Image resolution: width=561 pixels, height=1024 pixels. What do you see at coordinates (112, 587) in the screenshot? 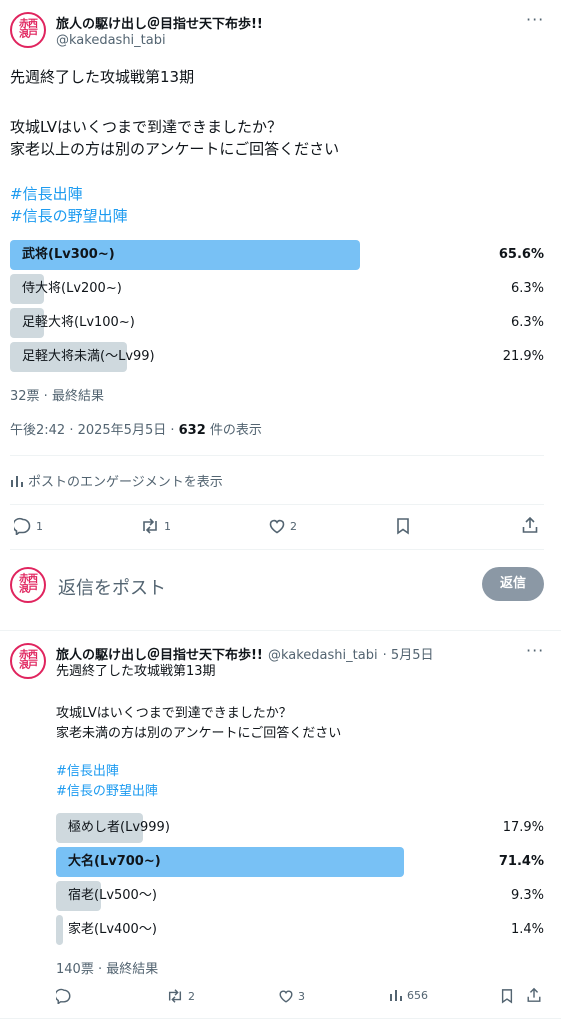
I see `reply-input: 返信をポスト` at bounding box center [112, 587].